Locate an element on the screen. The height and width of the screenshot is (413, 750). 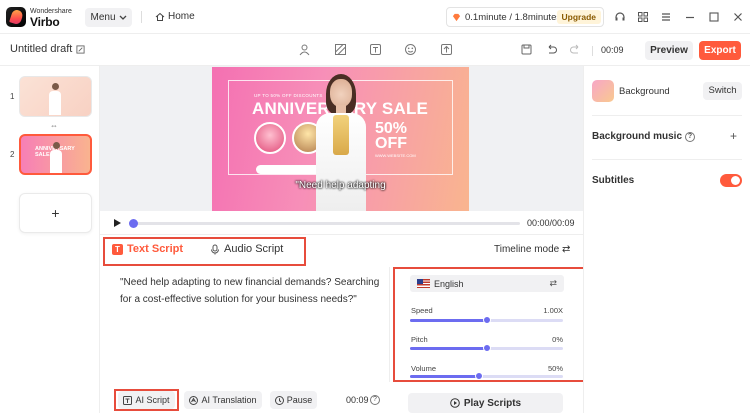
speed-slider is located at coordinates (486, 320).